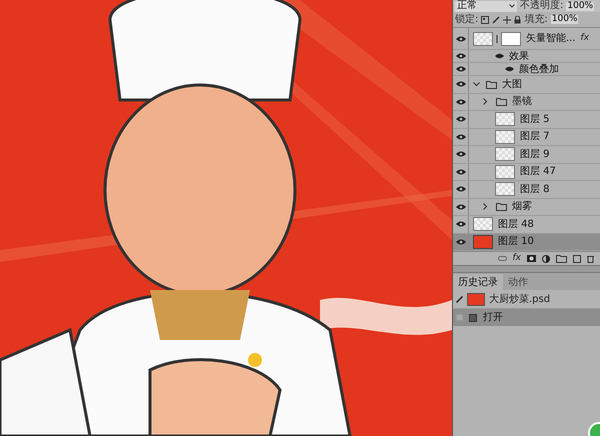 The width and height of the screenshot is (600, 436). I want to click on layer-name: 颜色叠加, so click(539, 69).